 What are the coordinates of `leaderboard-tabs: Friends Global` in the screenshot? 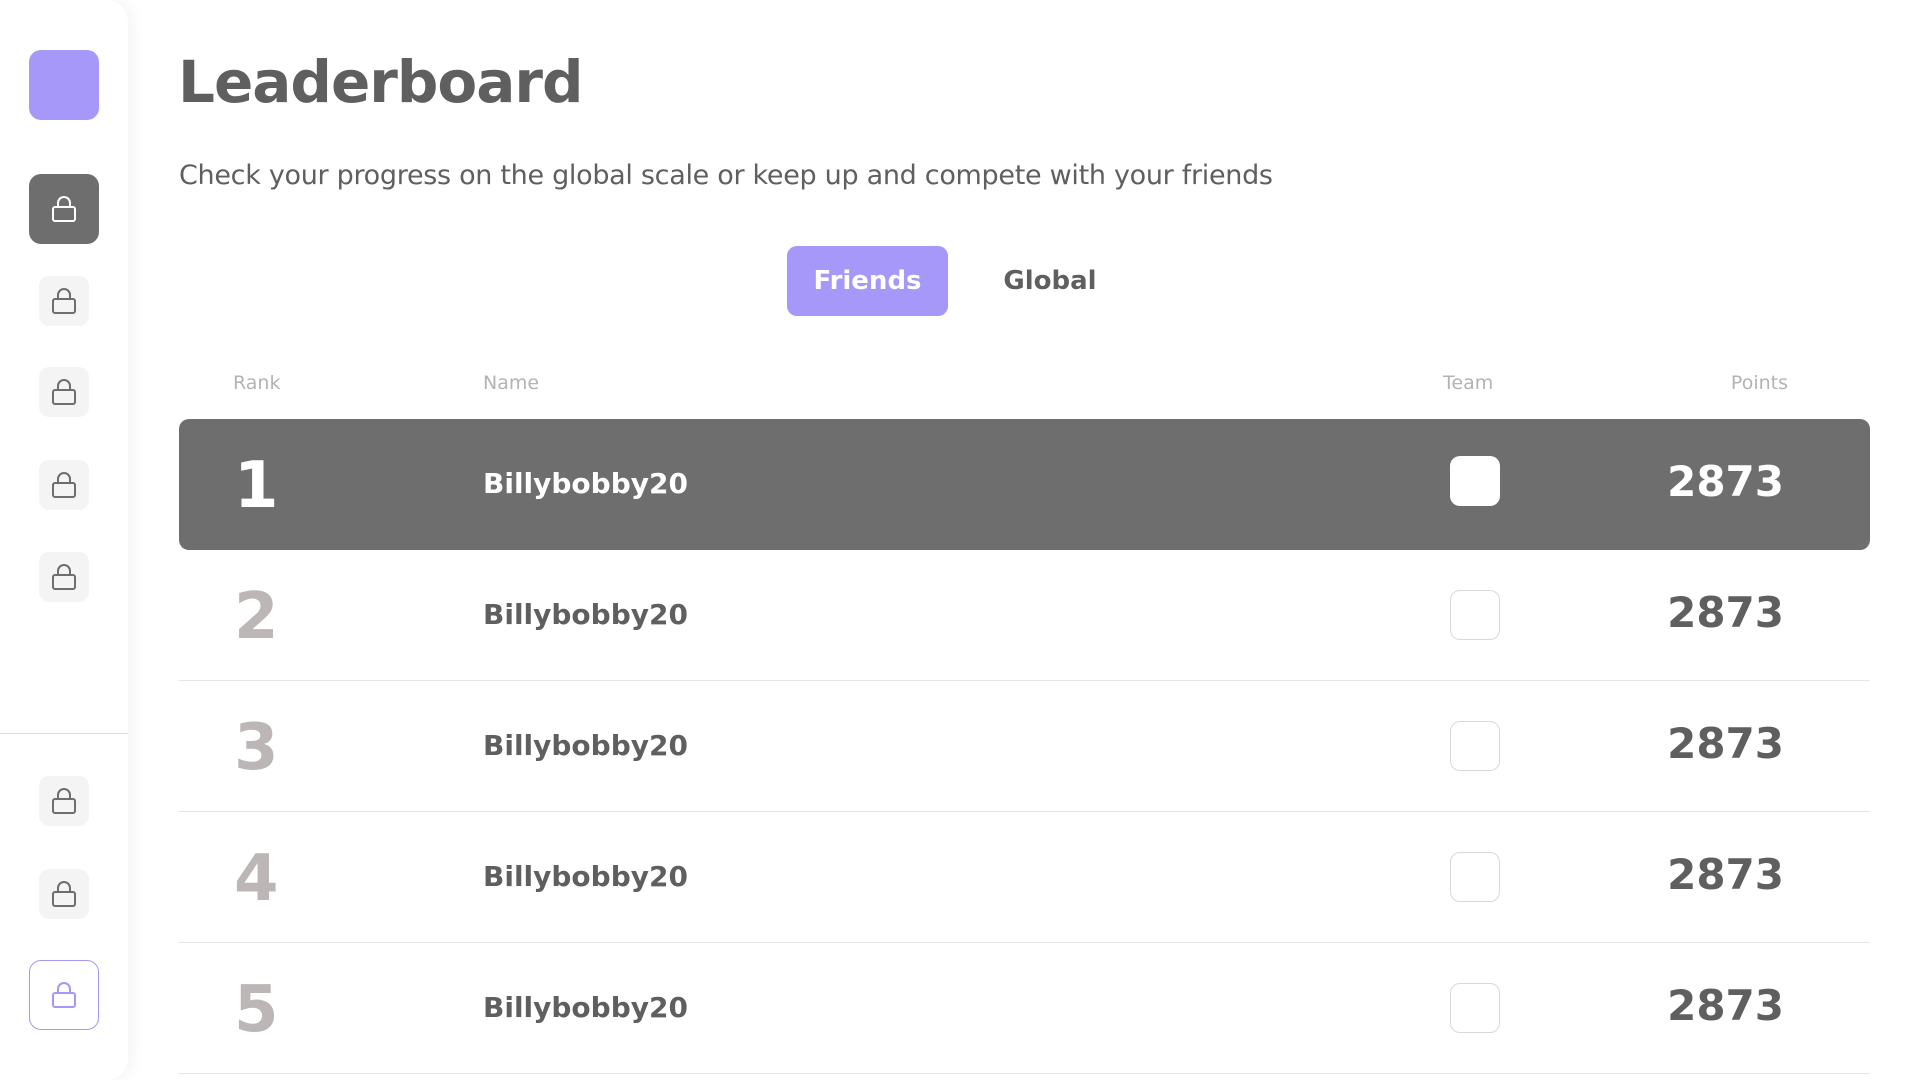 It's located at (956, 281).